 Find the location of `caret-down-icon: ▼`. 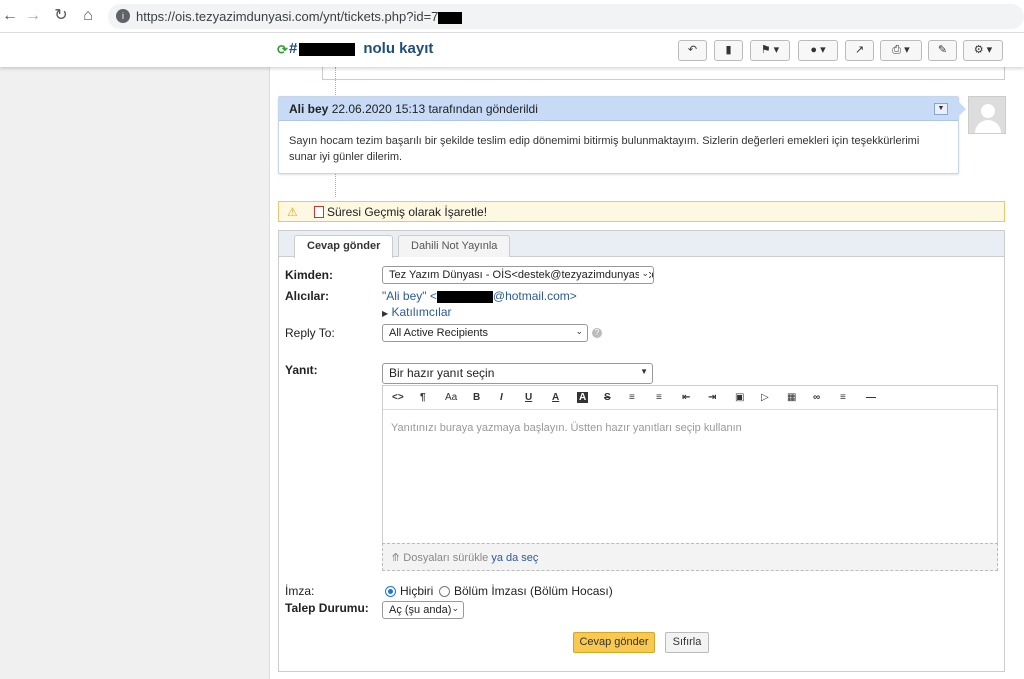

caret-down-icon: ▼ is located at coordinates (644, 371).